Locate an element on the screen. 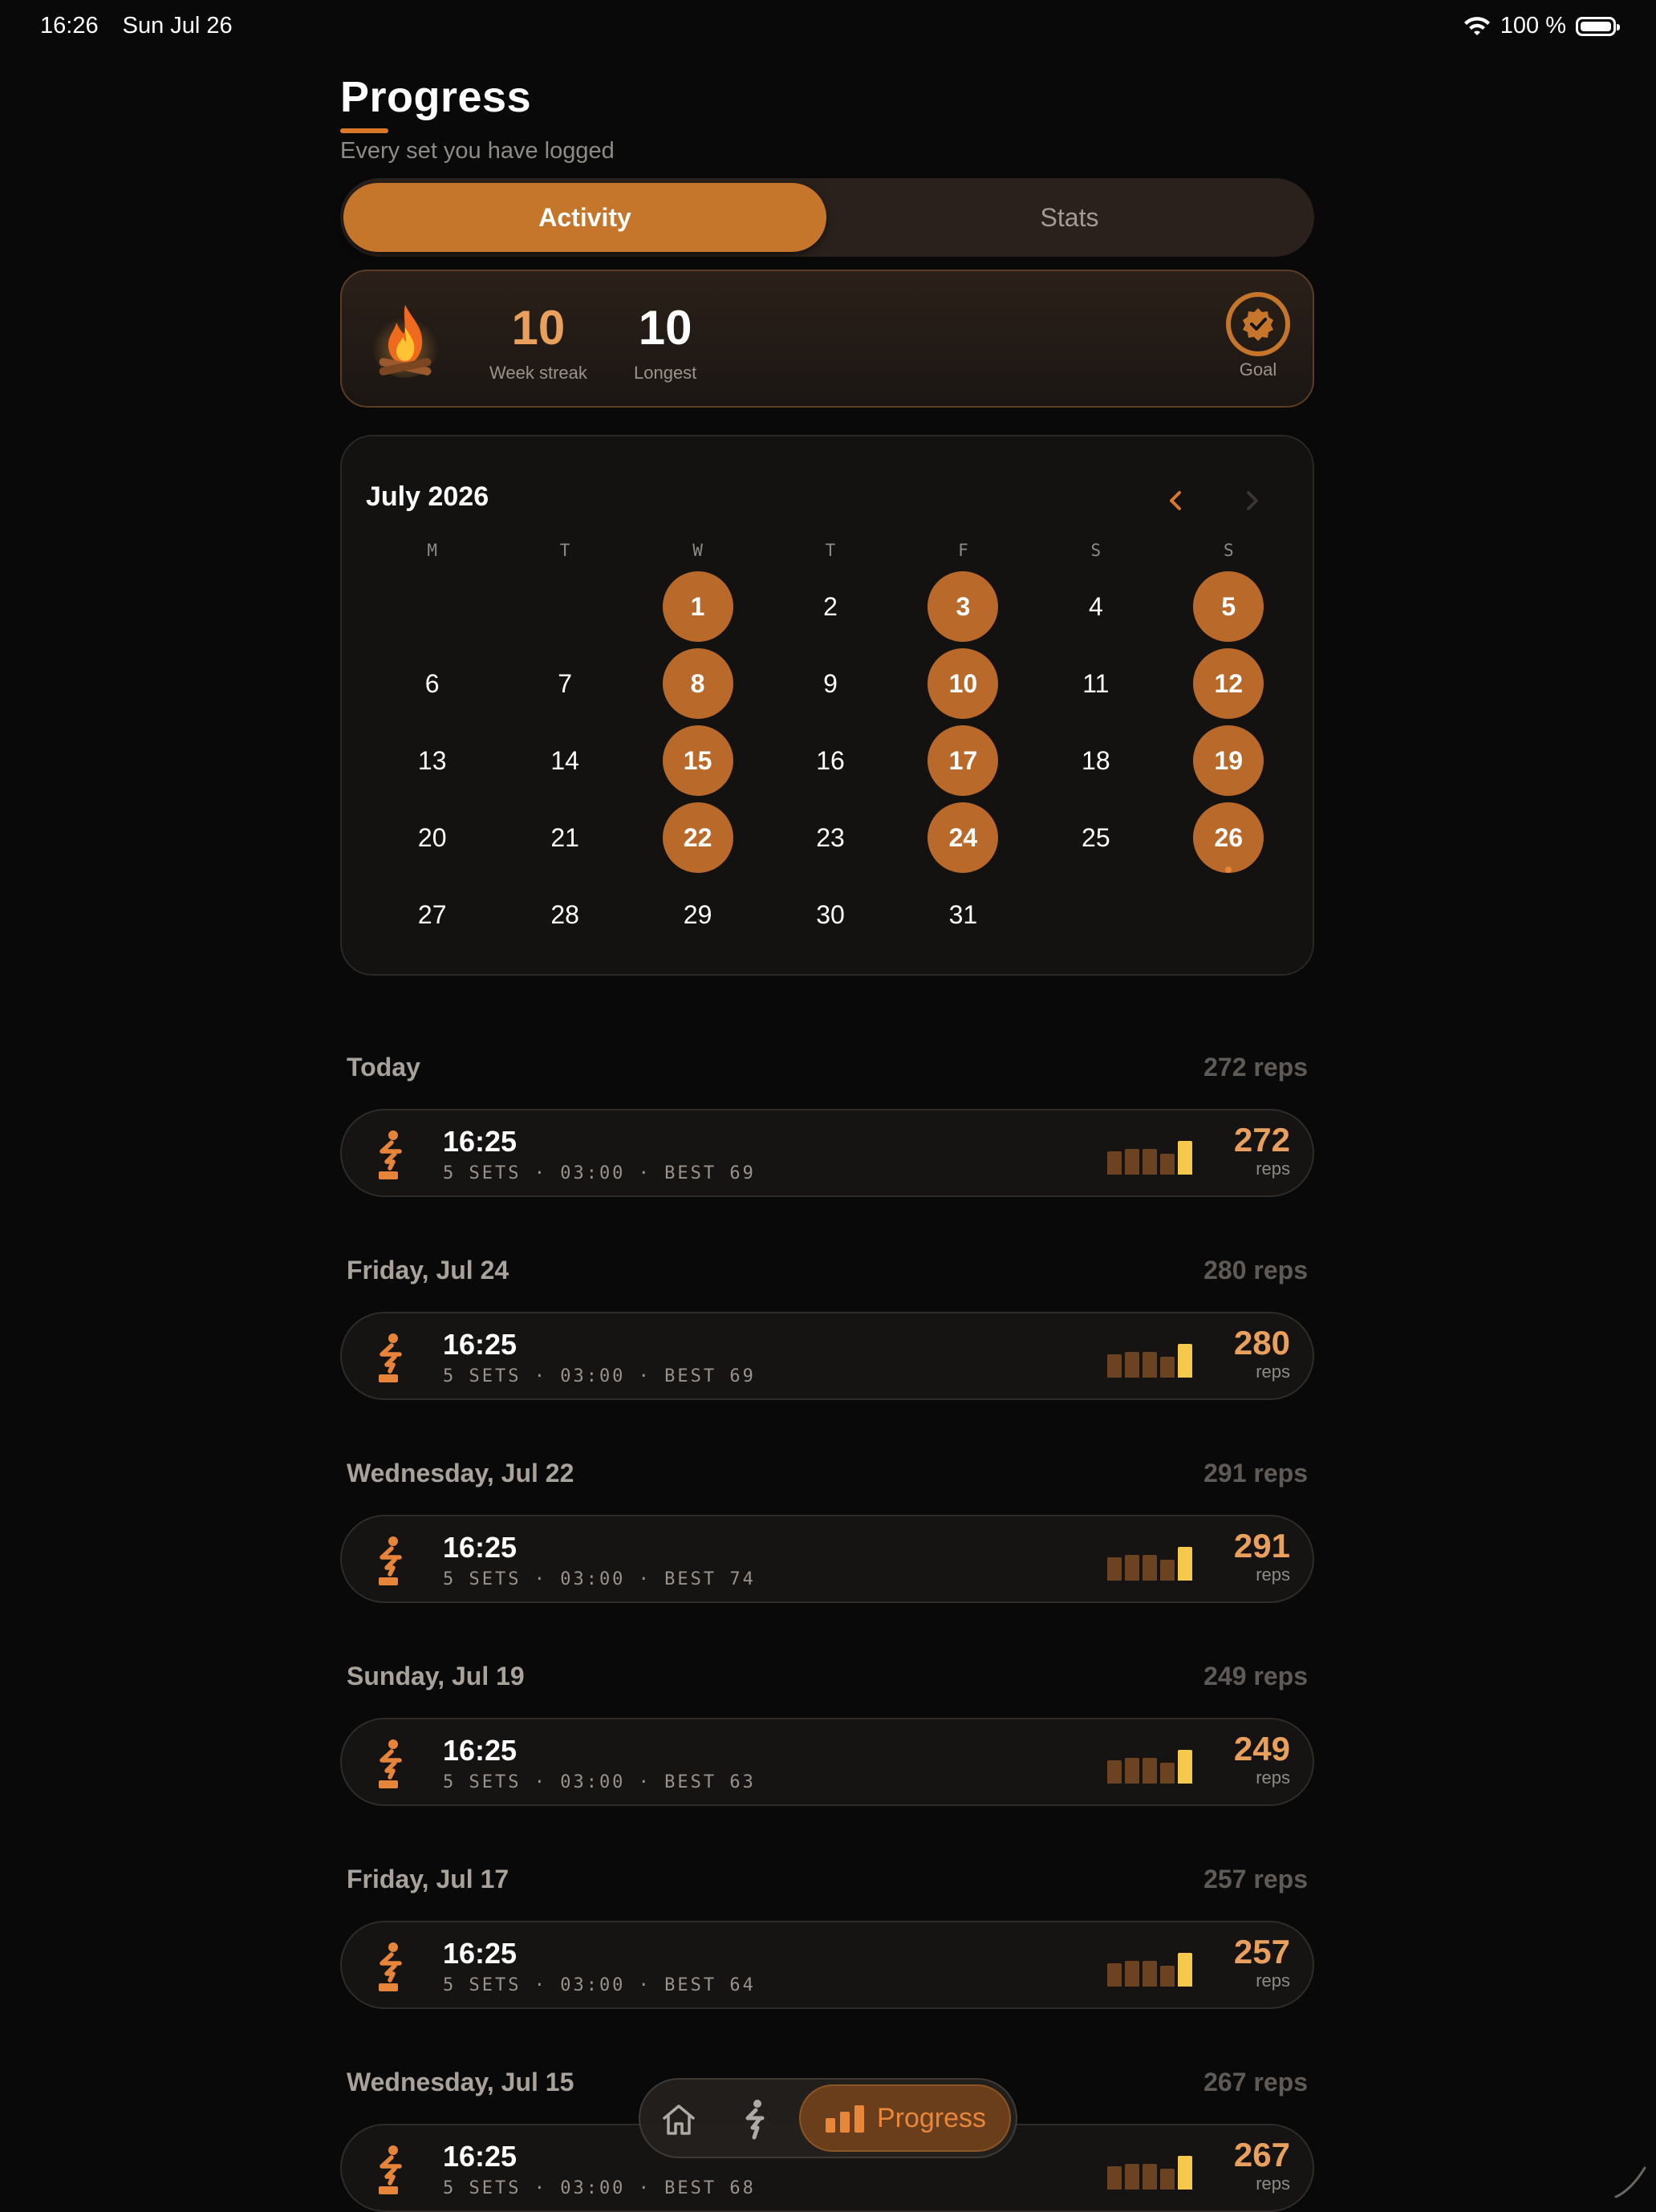  goal-label: Goal is located at coordinates (1258, 369).